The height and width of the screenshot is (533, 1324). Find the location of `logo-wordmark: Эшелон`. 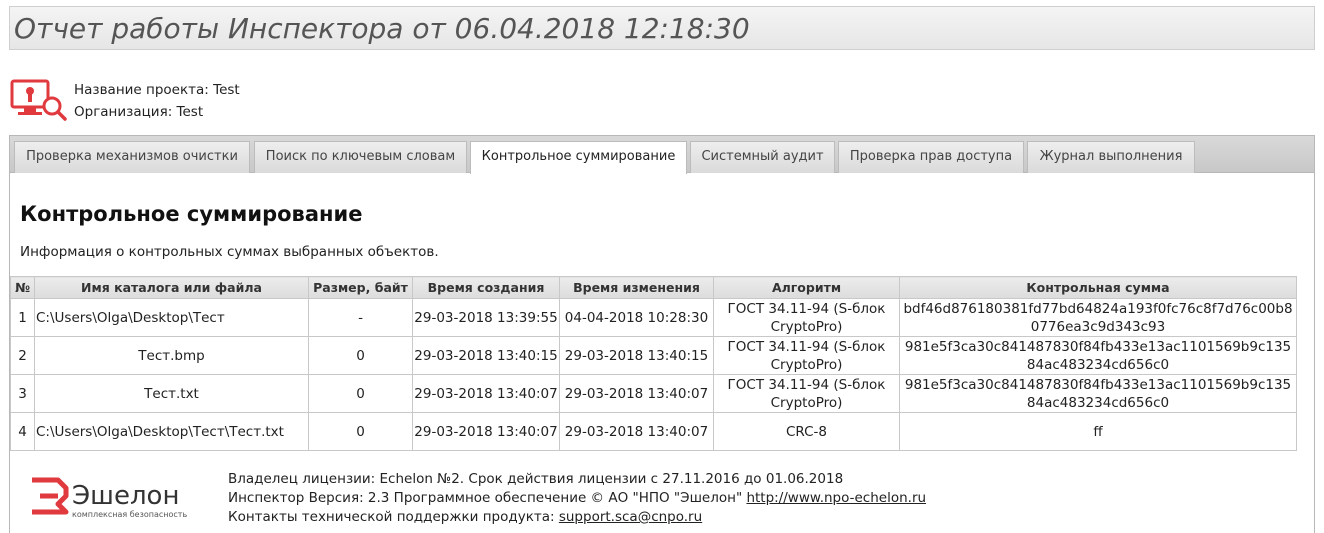

logo-wordmark: Эшелон is located at coordinates (125, 496).